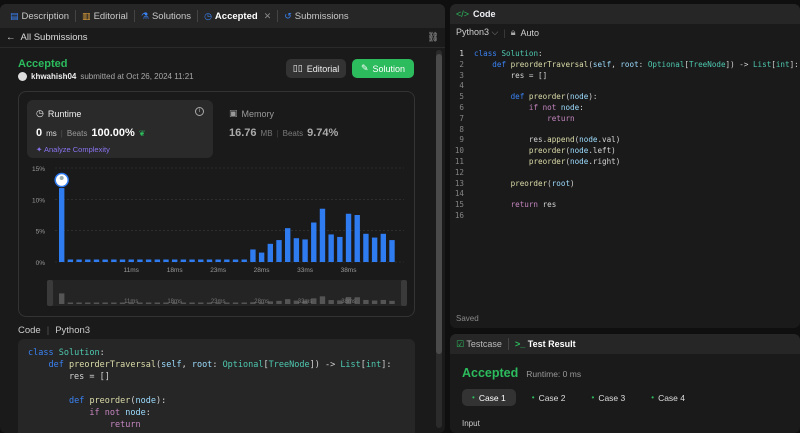  Describe the element at coordinates (508, 53) in the screenshot. I see `line-text: class Solution:` at that location.